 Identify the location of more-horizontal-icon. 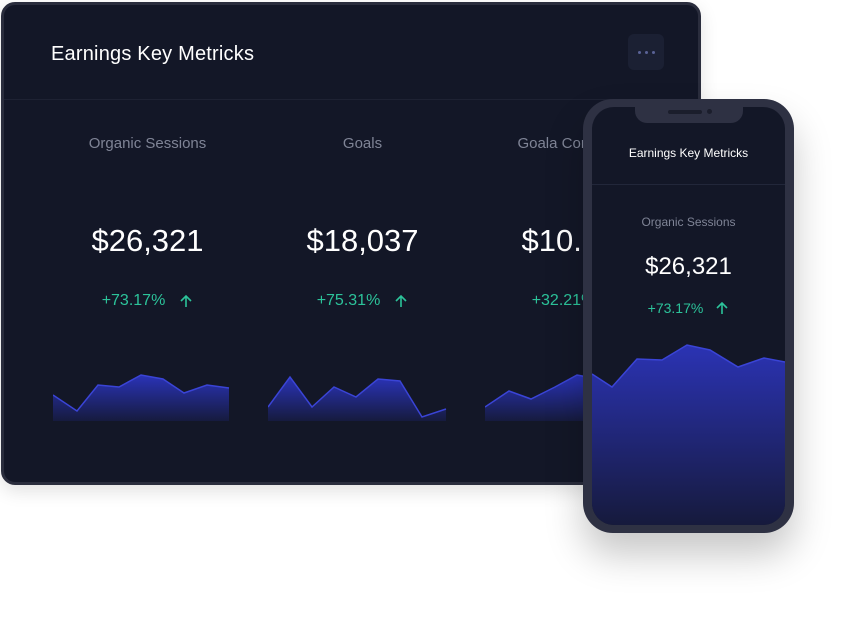
(639, 52).